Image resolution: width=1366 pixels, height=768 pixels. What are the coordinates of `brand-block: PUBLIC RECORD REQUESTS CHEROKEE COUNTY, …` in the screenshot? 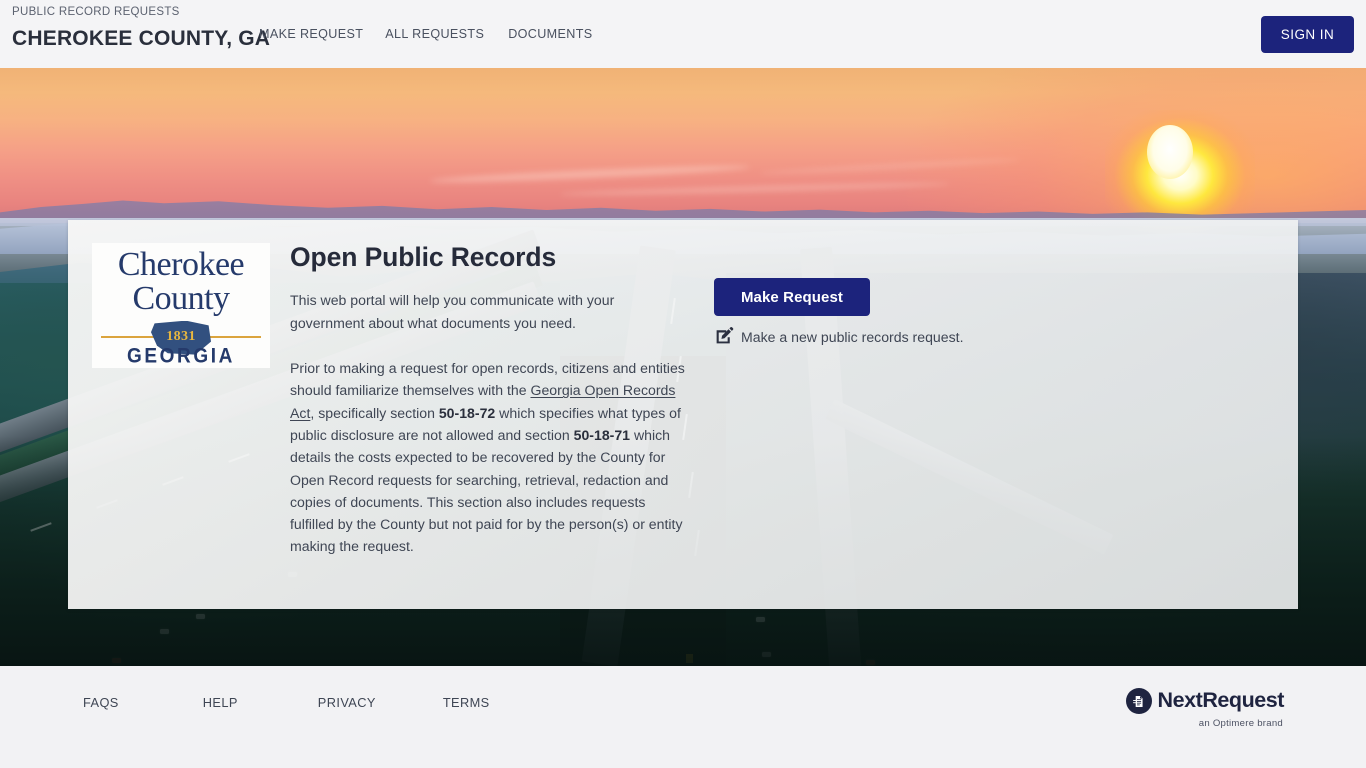 It's located at (141, 28).